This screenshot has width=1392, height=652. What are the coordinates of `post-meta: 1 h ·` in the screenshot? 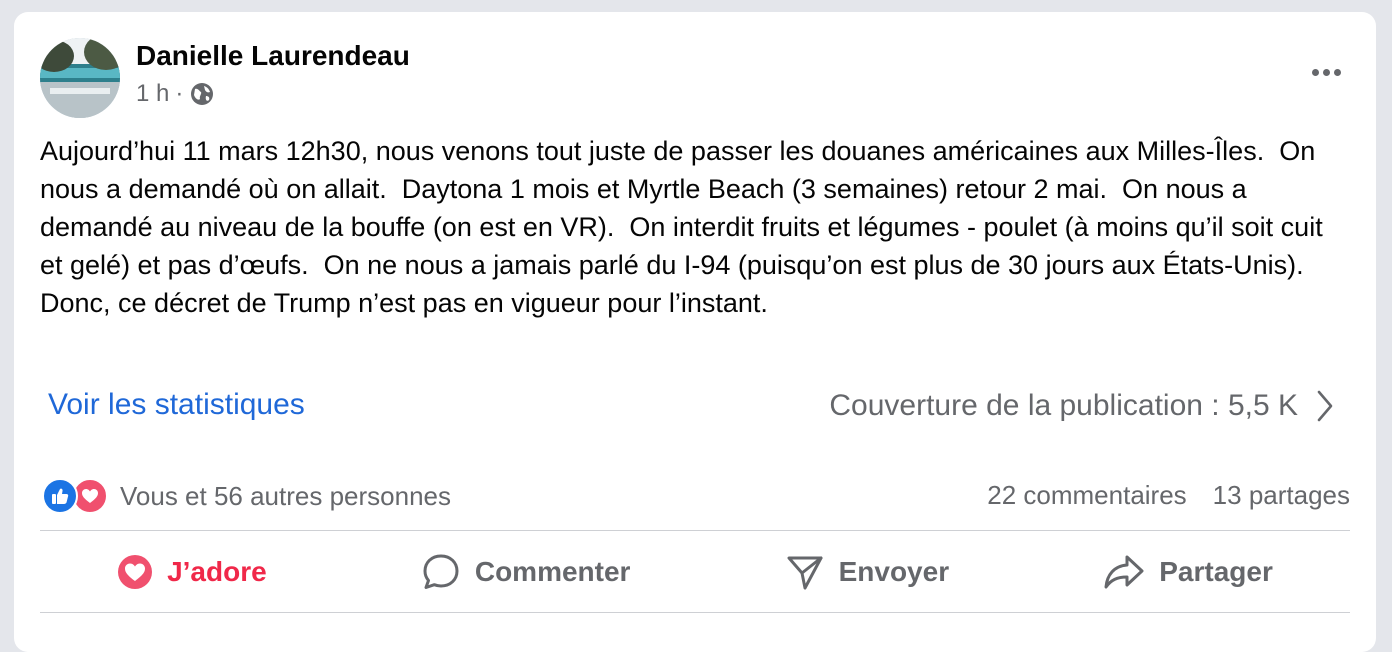 It's located at (175, 94).